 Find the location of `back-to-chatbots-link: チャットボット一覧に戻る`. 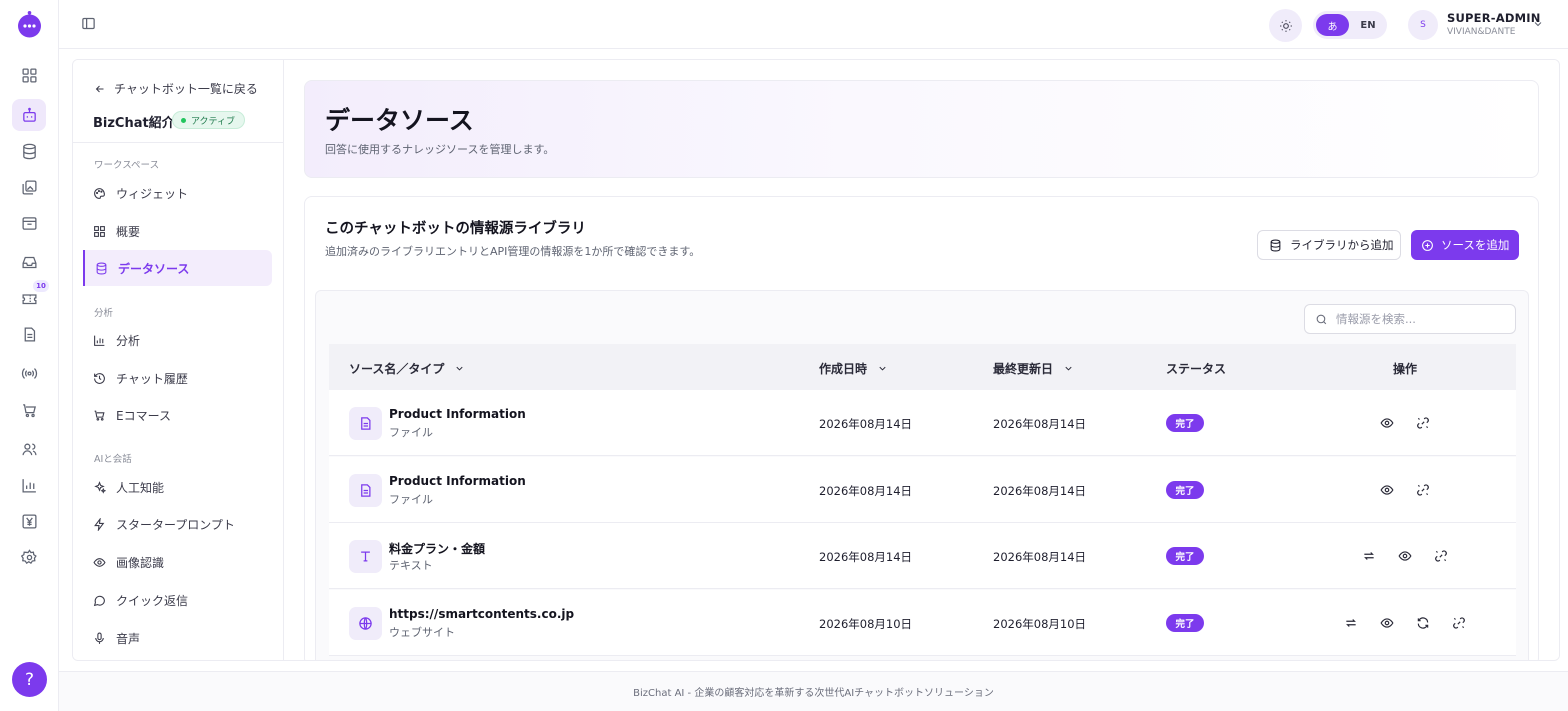

back-to-chatbots-link: チャットボット一覧に戻る is located at coordinates (176, 88).